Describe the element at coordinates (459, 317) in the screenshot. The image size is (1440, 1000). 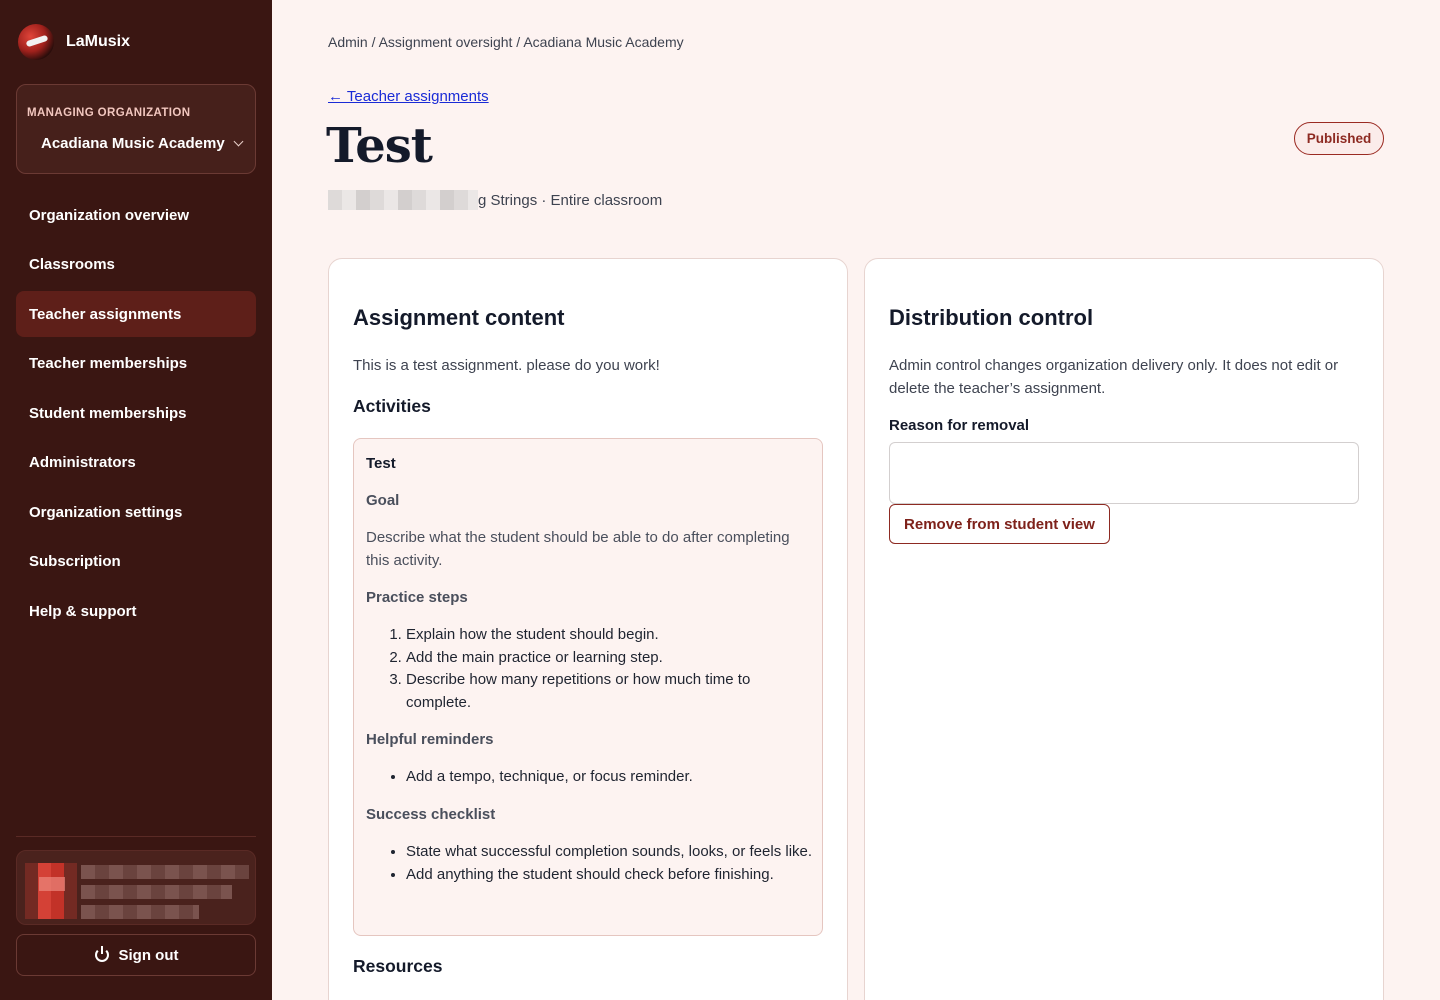
I see `assignment-content-heading: Assignment content` at that location.